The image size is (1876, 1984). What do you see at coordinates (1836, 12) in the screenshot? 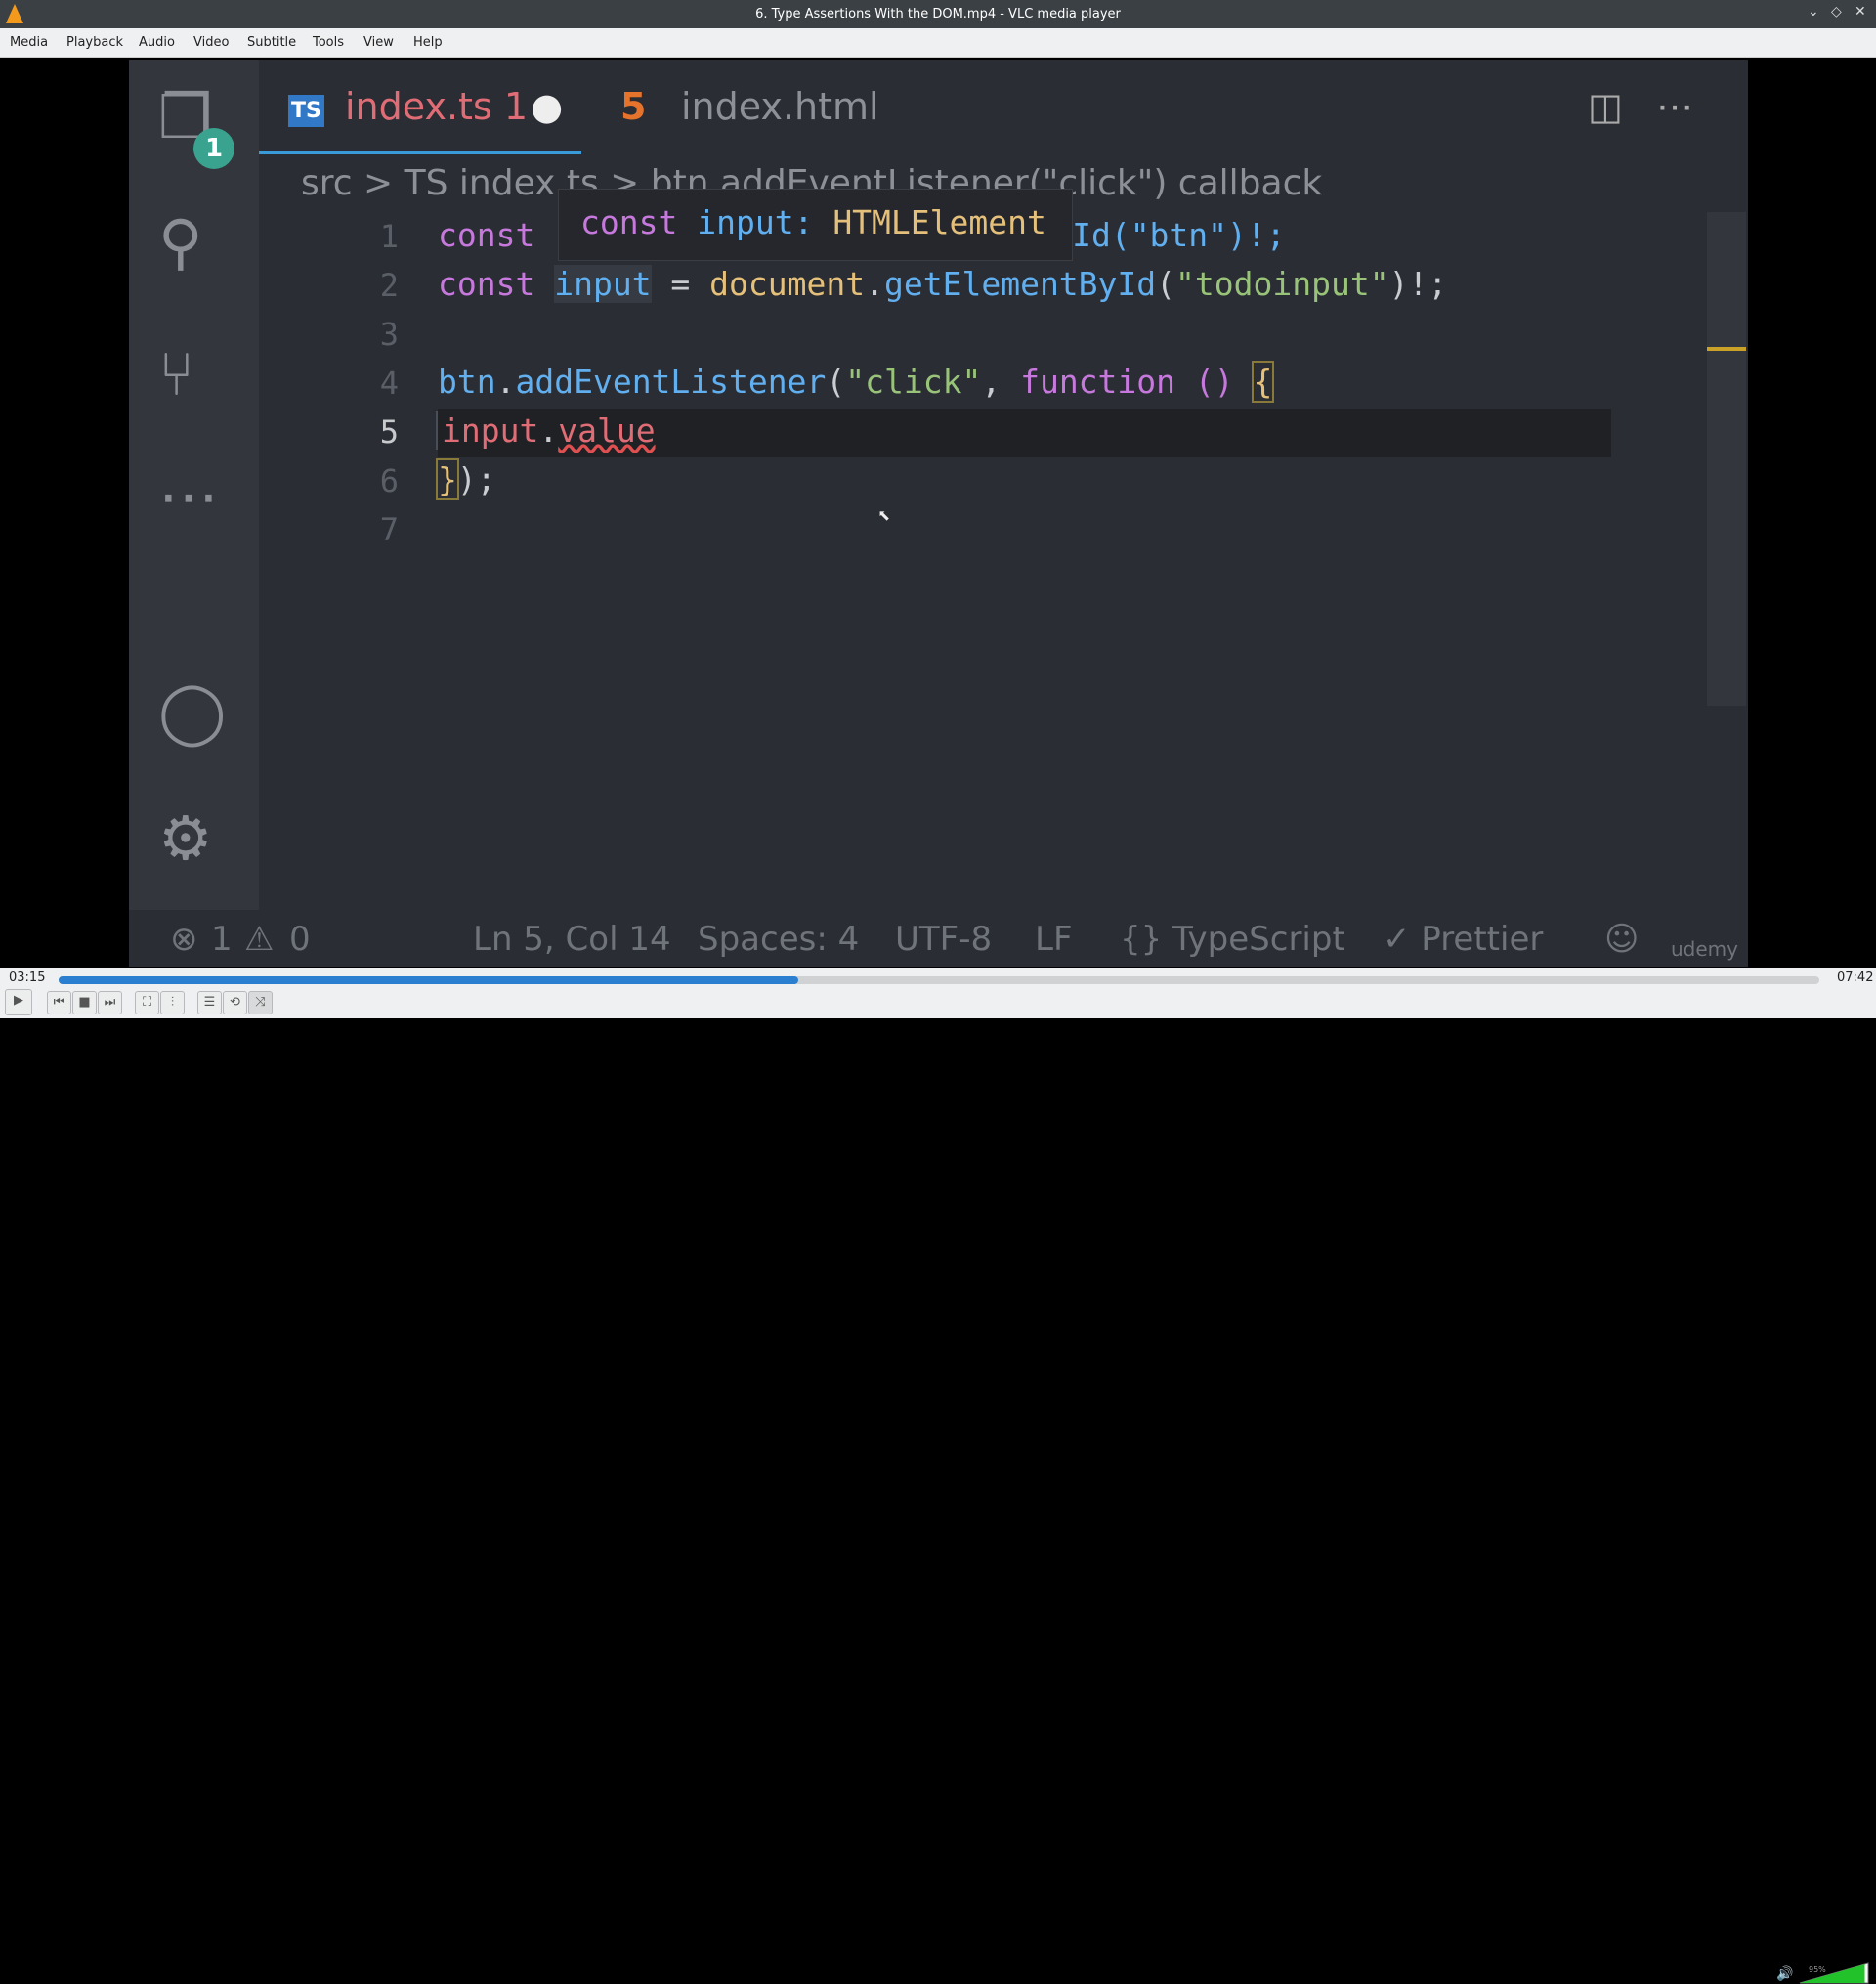
I see `maximize-icon: ◇` at bounding box center [1836, 12].